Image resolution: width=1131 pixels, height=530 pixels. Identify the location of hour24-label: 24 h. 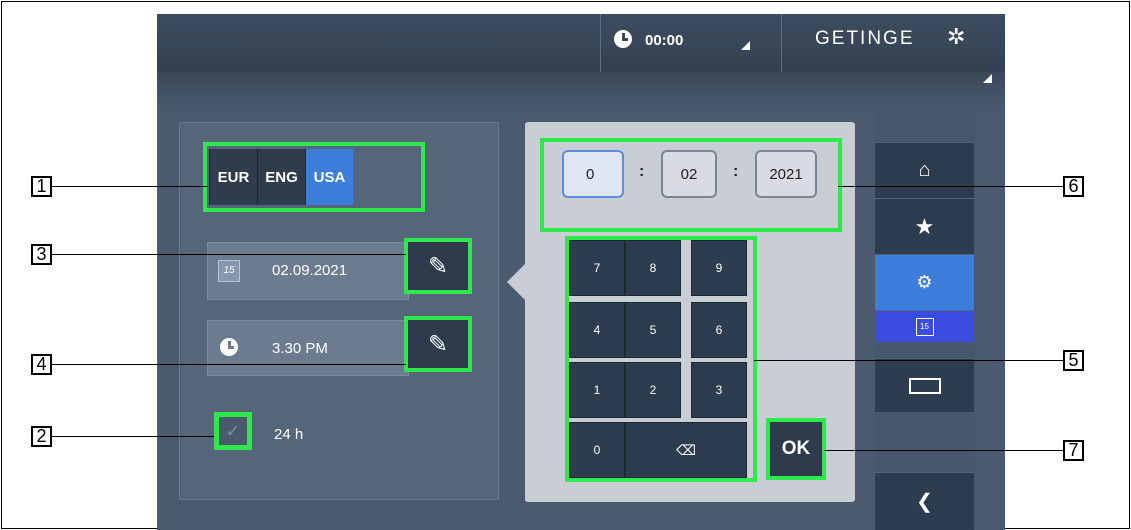
(289, 434).